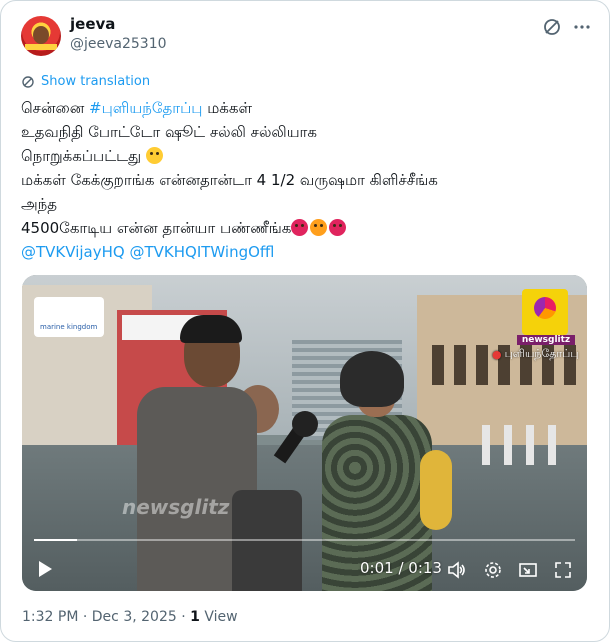 This screenshot has width=610, height=642. Describe the element at coordinates (227, 108) in the screenshot. I see `tweet-line-1-suffix: மக்கள்` at that location.